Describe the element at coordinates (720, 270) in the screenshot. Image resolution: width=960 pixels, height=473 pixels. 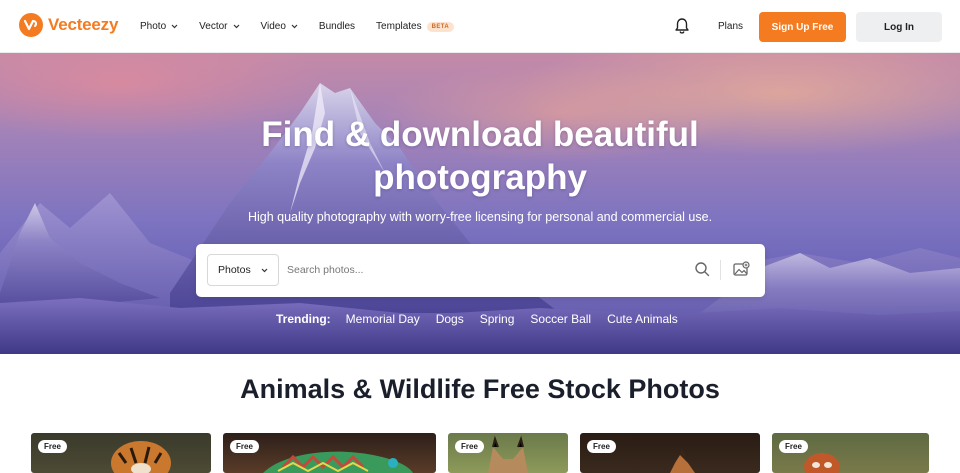
I see `search-divider` at that location.